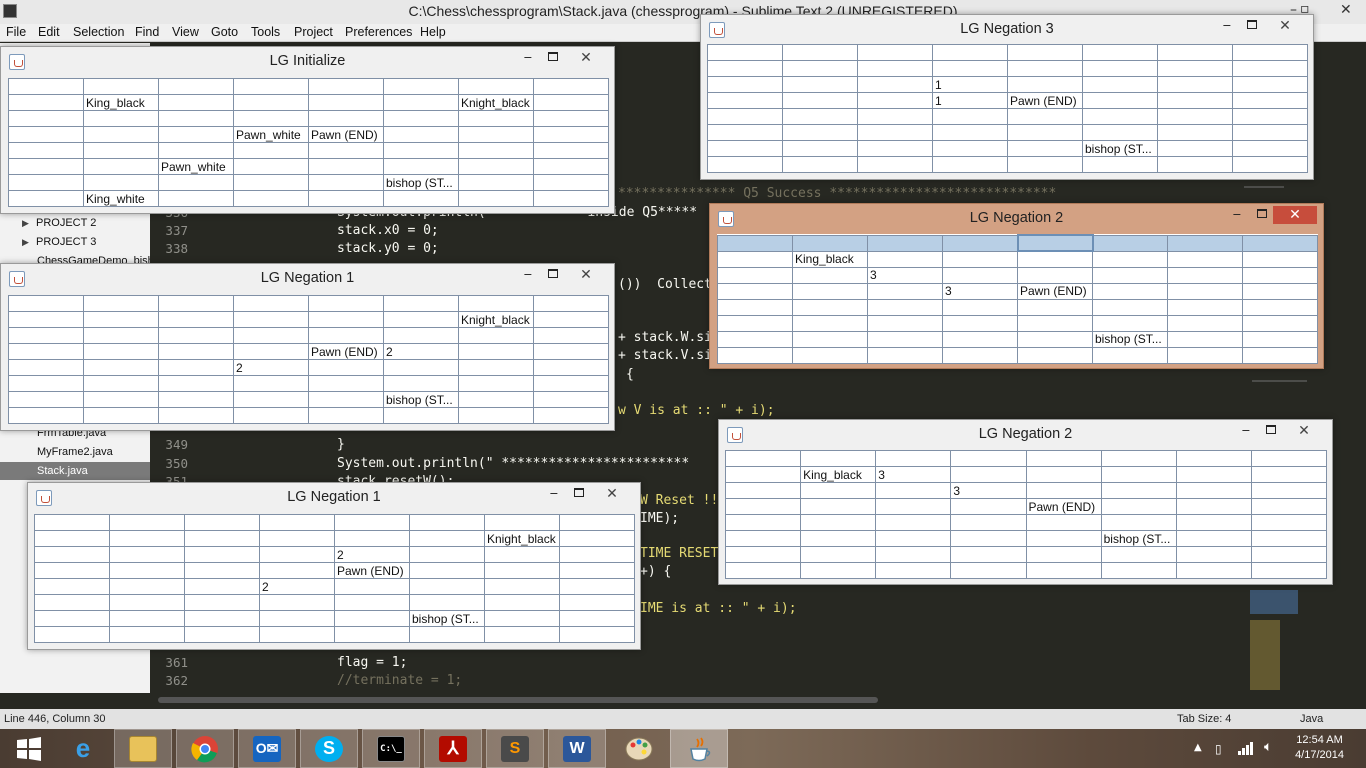 This screenshot has height=768, width=1366. What do you see at coordinates (433, 32) in the screenshot?
I see `menu-help: Help` at bounding box center [433, 32].